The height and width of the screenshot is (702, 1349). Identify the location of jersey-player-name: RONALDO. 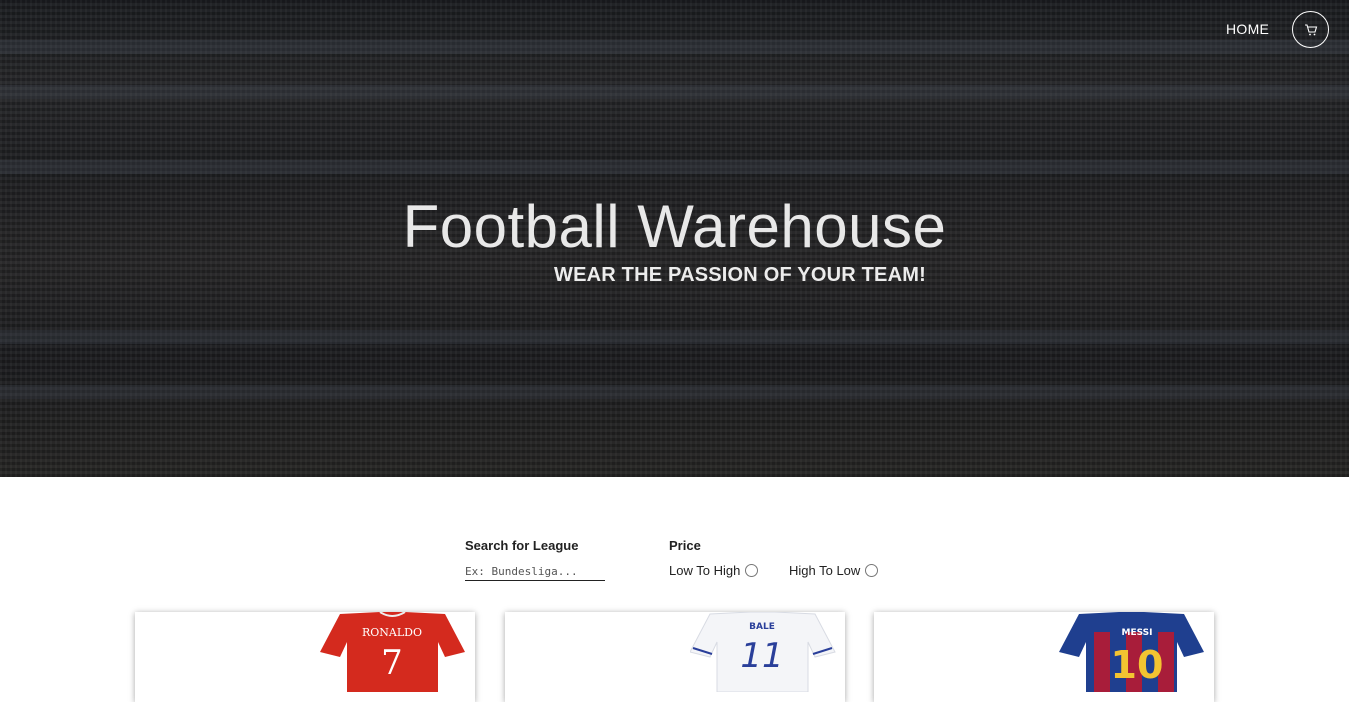
(392, 632).